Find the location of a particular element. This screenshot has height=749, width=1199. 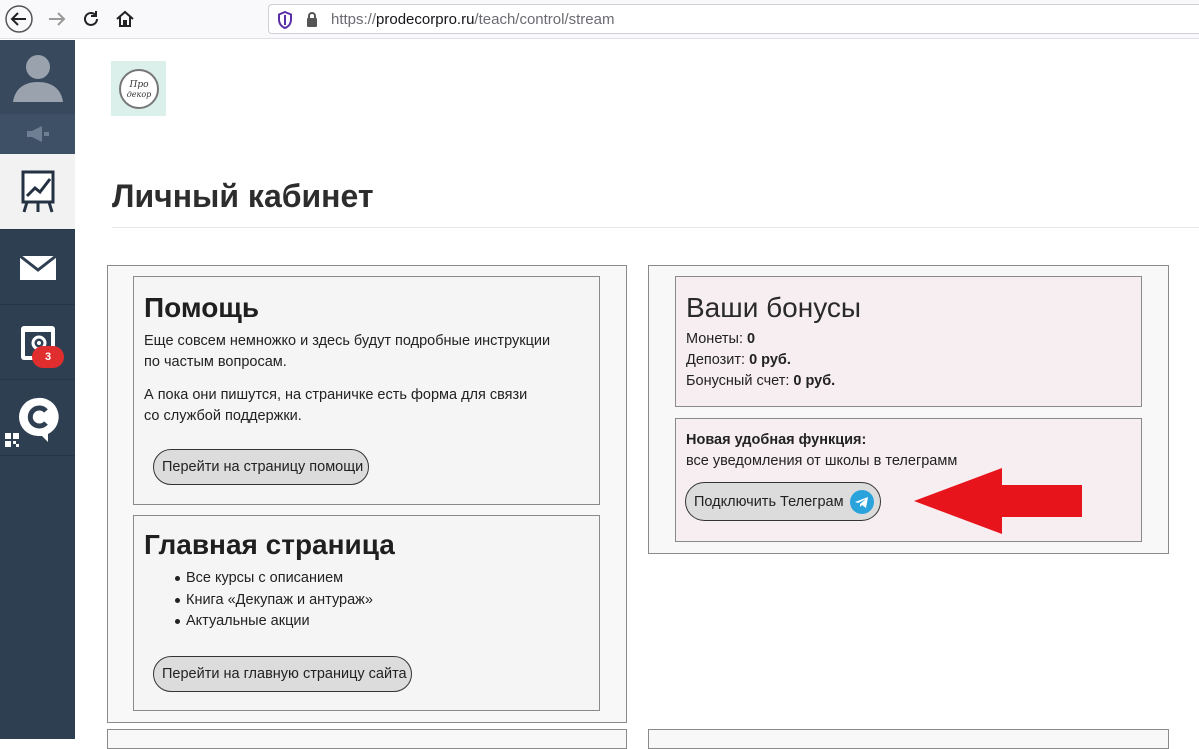

forward-button is located at coordinates (57, 19).